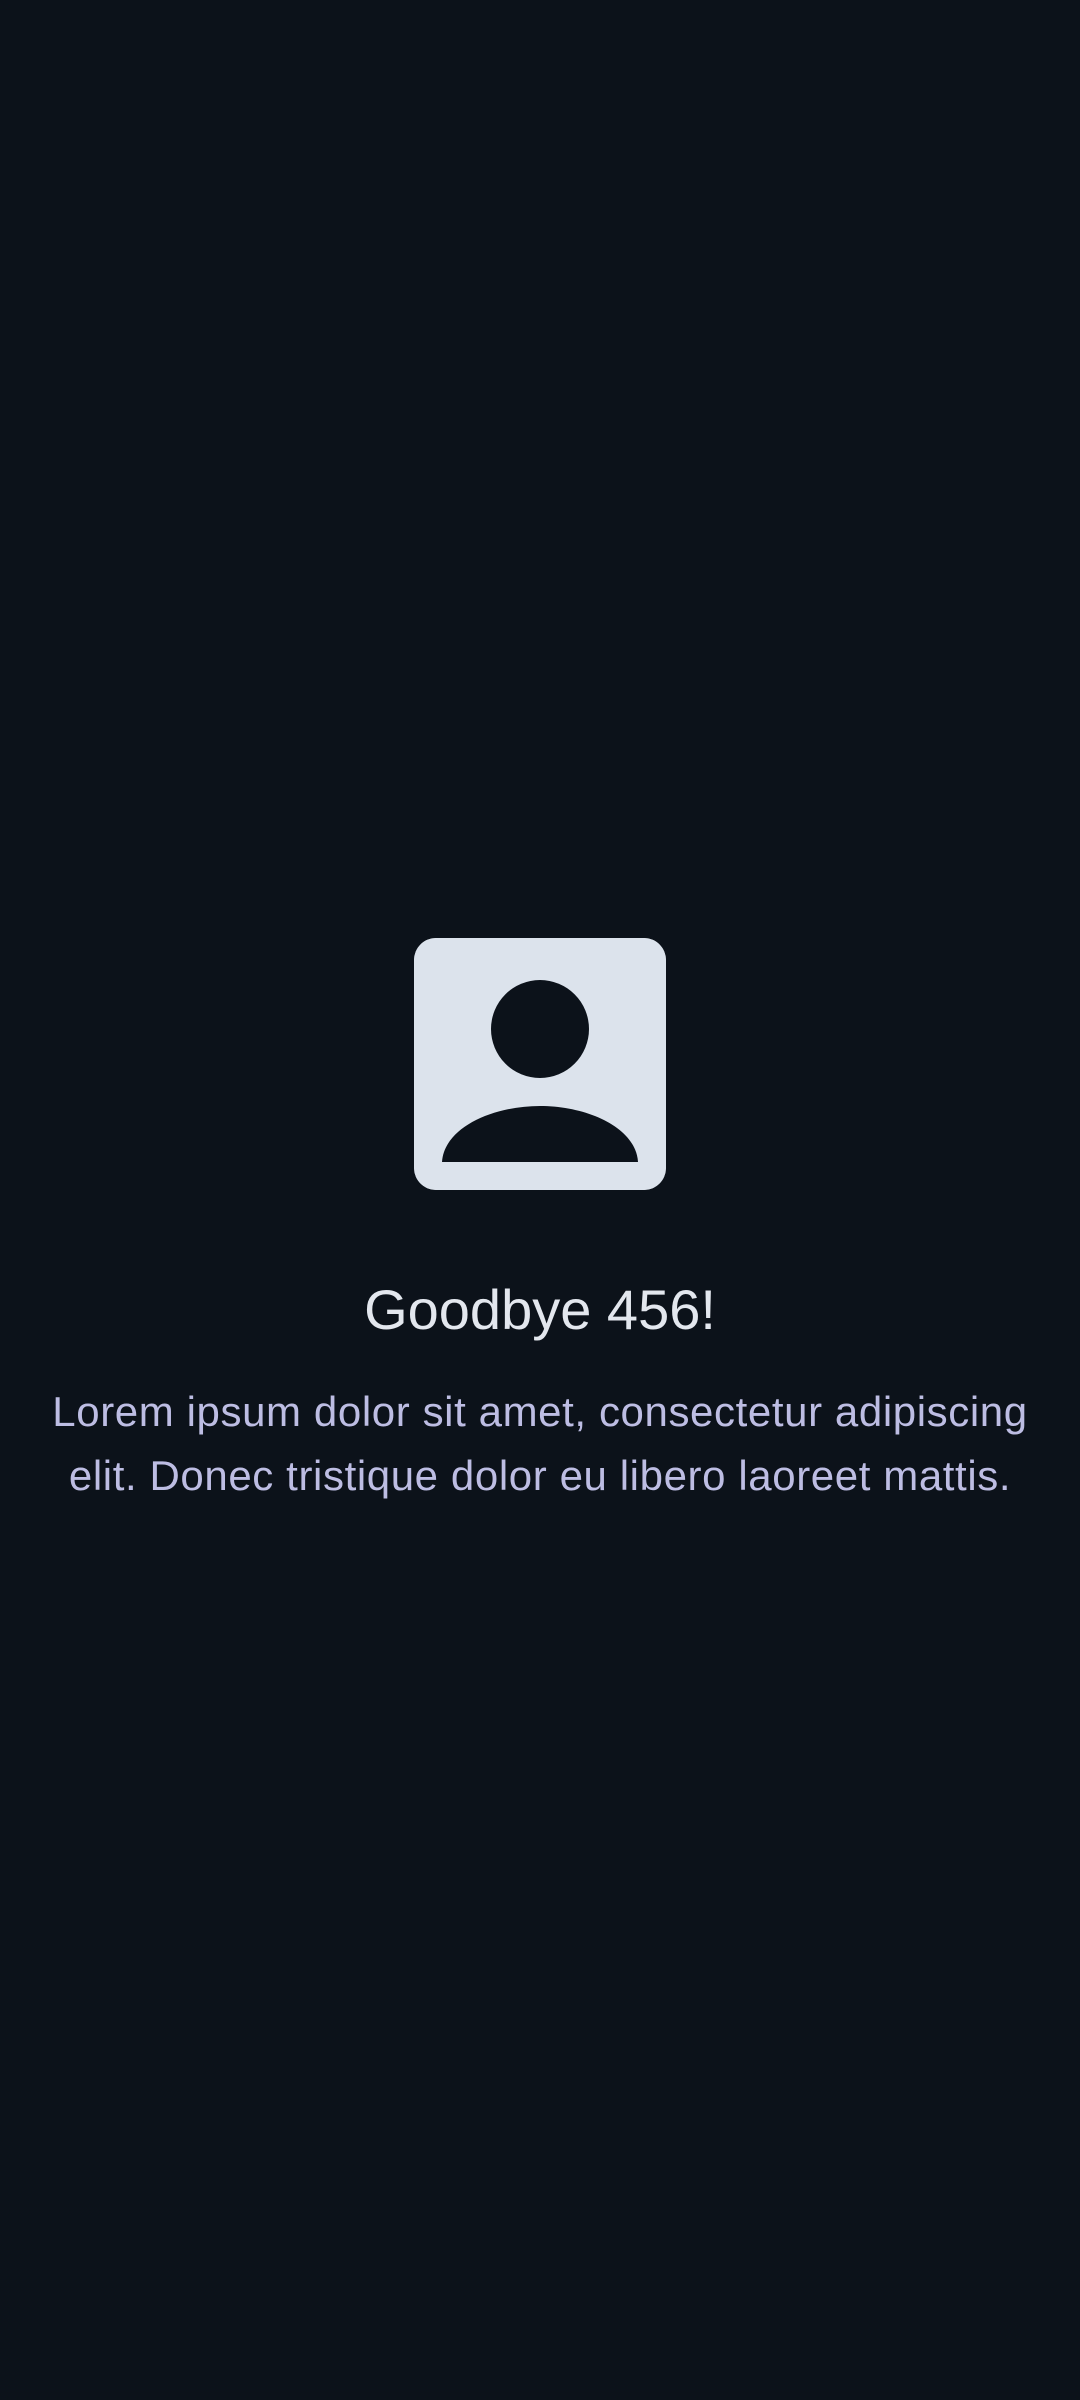  I want to click on person-placeholder-icon, so click(540, 1064).